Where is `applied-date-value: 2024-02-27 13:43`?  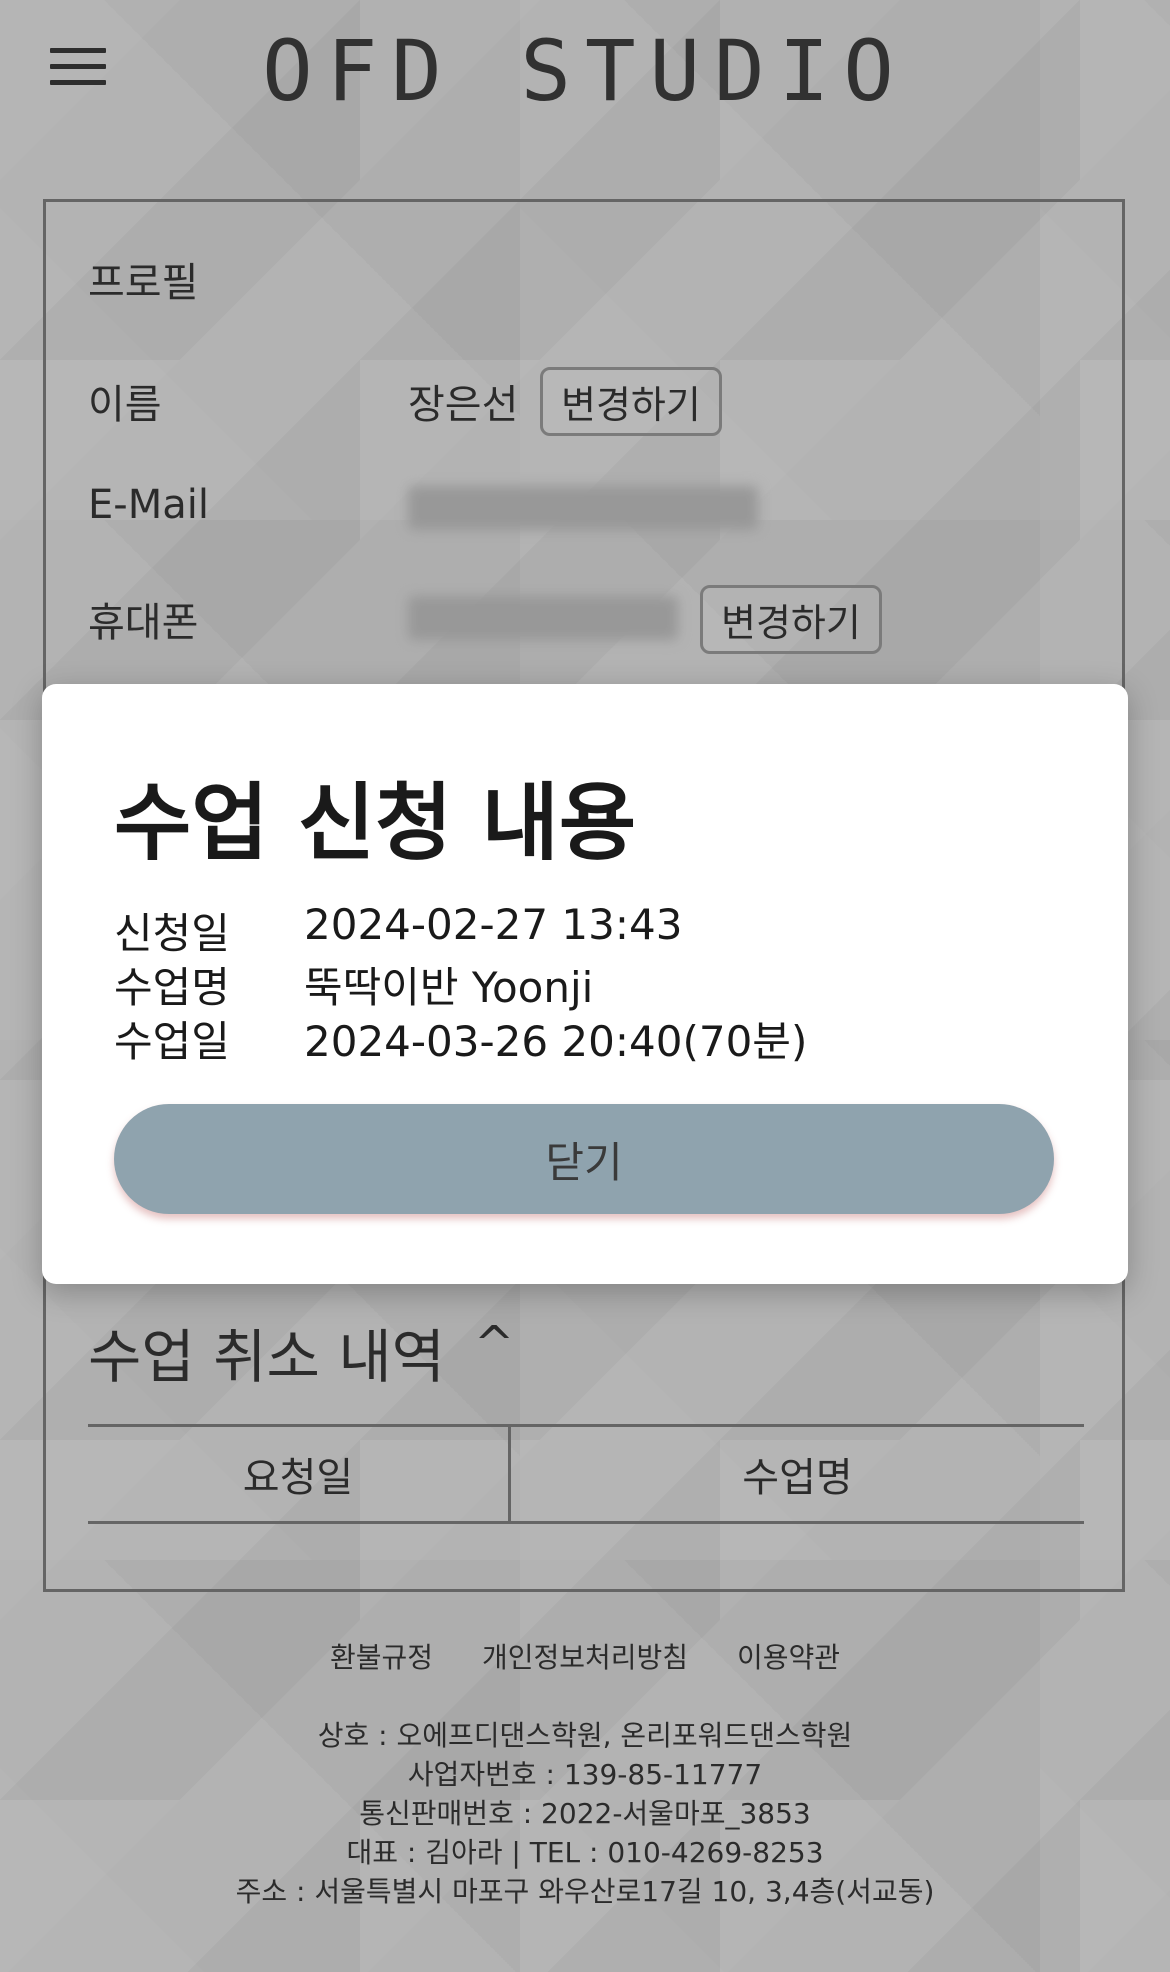
applied-date-value: 2024-02-27 13:43 is located at coordinates (493, 924).